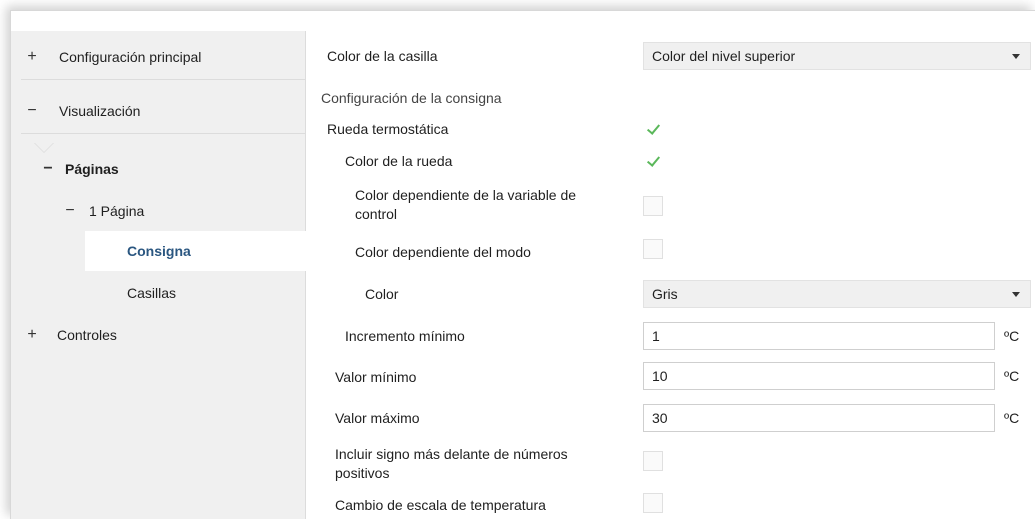  What do you see at coordinates (362, 473) in the screenshot?
I see `signo-mas-label-2: positivos` at bounding box center [362, 473].